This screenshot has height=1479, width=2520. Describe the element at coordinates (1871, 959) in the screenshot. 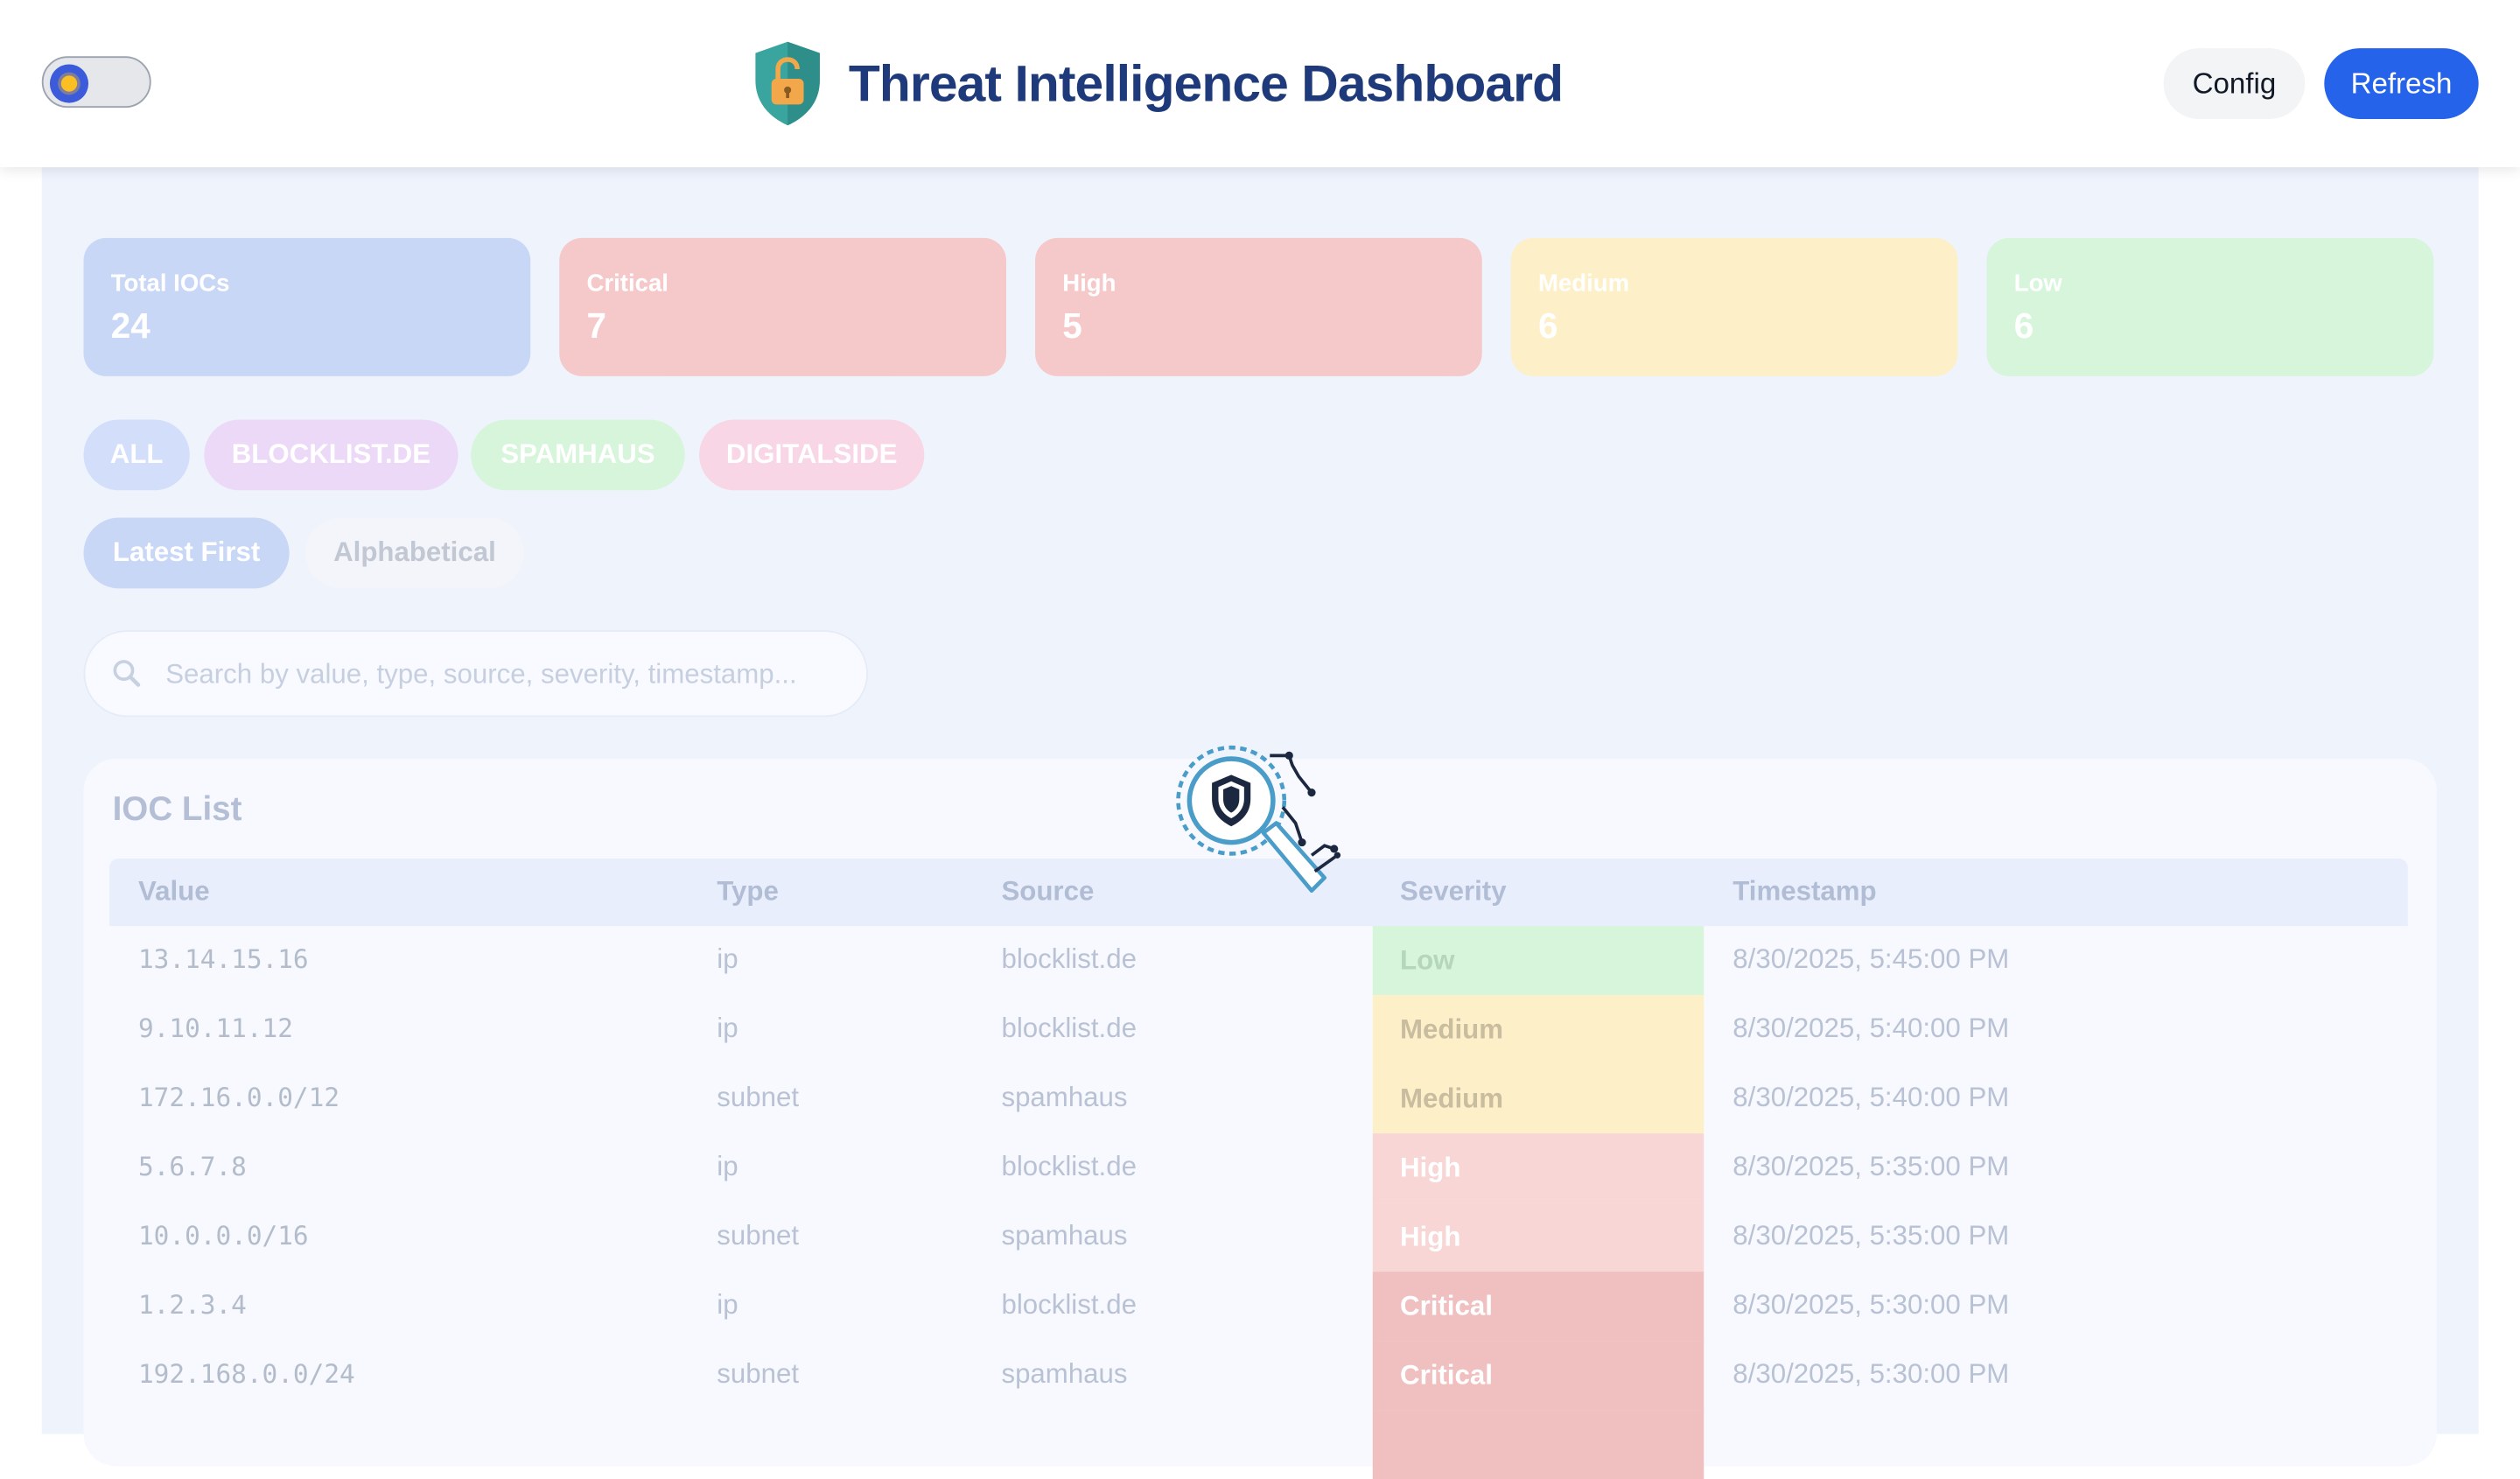

I see `cell-timestamp: 8/30/2025, 5:45:00 PM` at that location.